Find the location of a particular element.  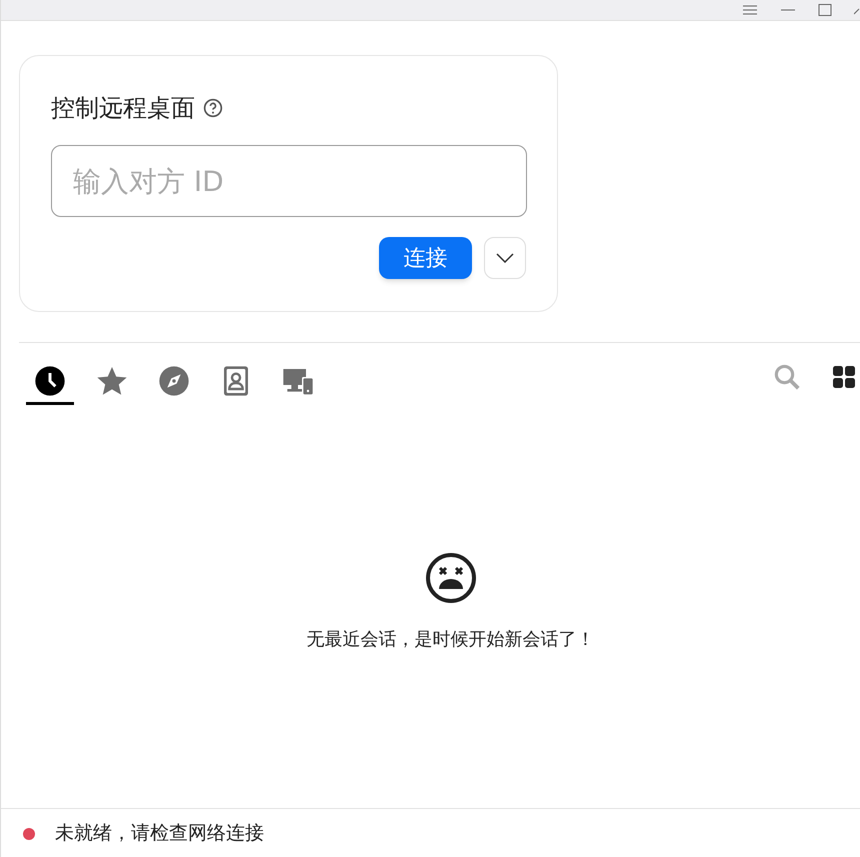

menu-icon is located at coordinates (750, 10).